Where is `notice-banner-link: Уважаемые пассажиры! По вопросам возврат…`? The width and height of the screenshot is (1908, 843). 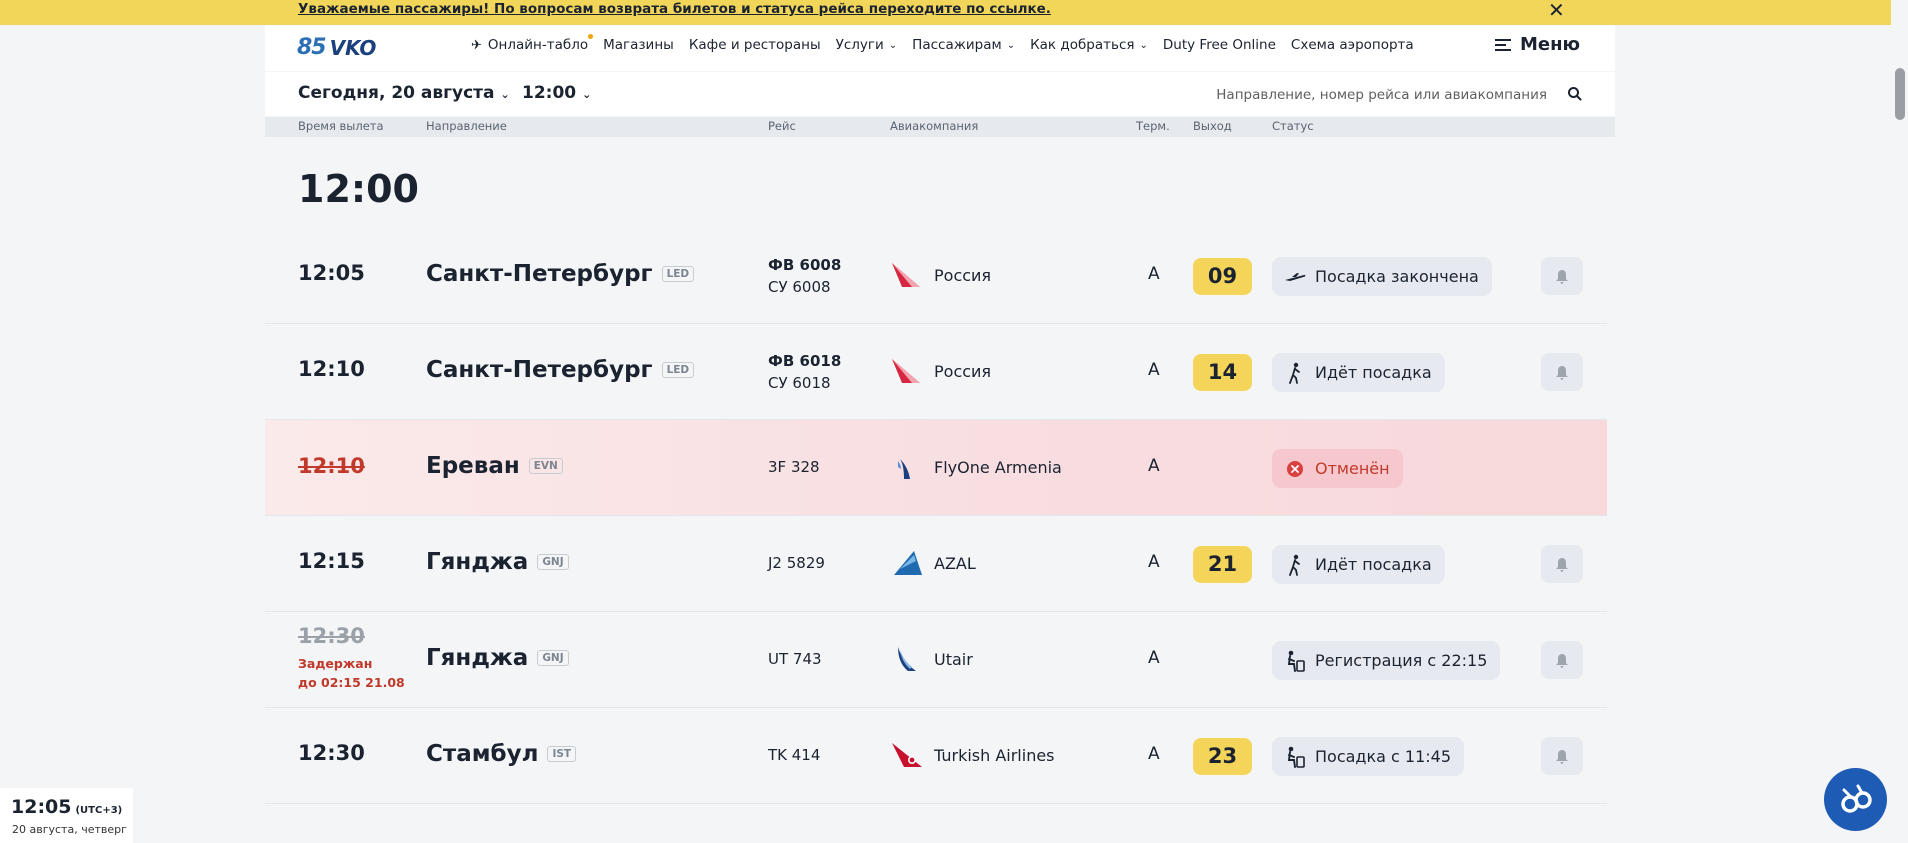
notice-banner-link: Уважаемые пассажиры! По вопросам возврат… is located at coordinates (674, 9).